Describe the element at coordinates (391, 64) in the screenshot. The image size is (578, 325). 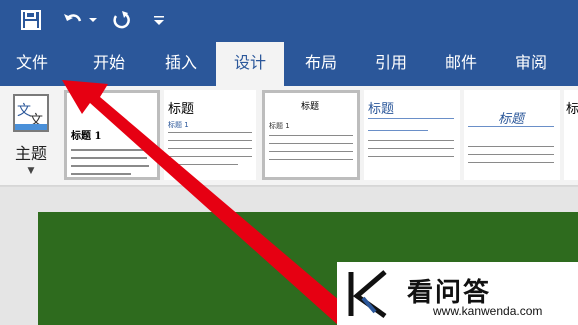
I see `tab-references: 引用` at that location.